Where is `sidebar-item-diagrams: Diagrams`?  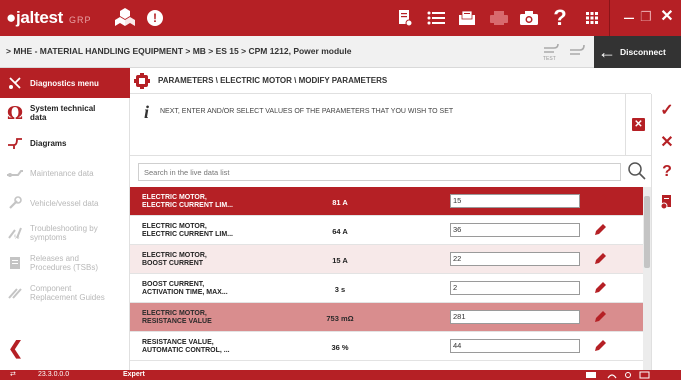
sidebar-item-diagrams: Diagrams is located at coordinates (65, 143).